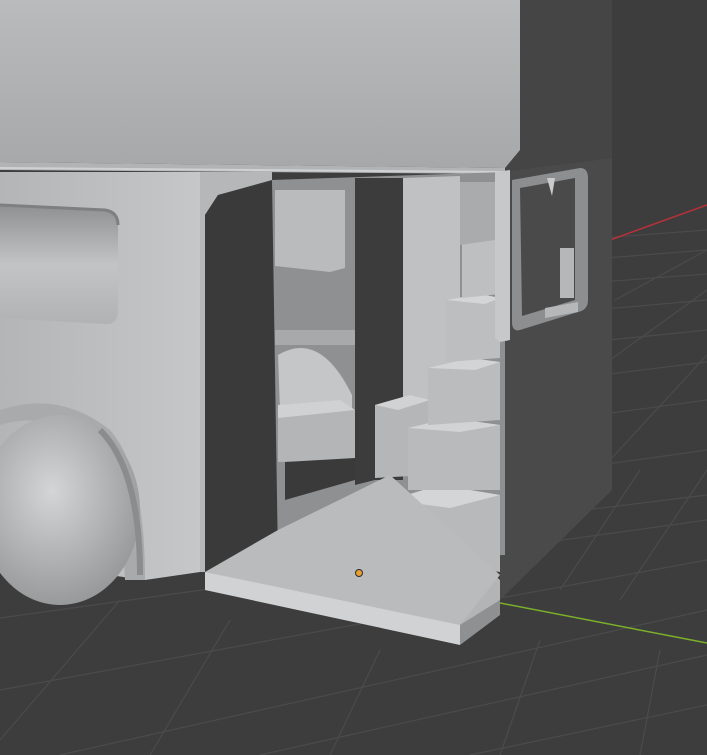  I want to click on window-handle, so click(567, 273).